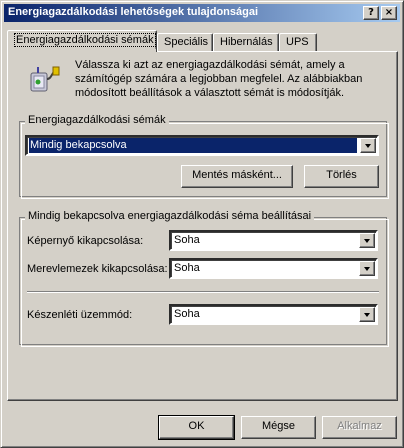 The image size is (404, 448). I want to click on standby-label: Készenléti üzemmód:, so click(80, 315).